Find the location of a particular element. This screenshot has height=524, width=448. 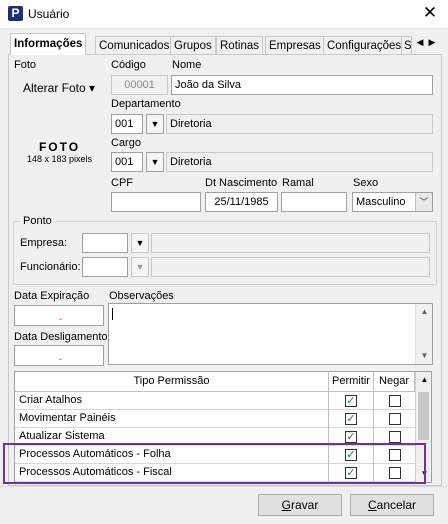

departamento-name-field: Diretoria is located at coordinates (299, 124).